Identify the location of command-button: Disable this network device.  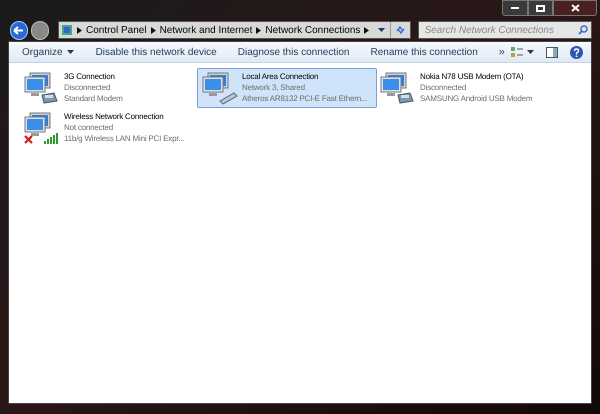
(156, 52).